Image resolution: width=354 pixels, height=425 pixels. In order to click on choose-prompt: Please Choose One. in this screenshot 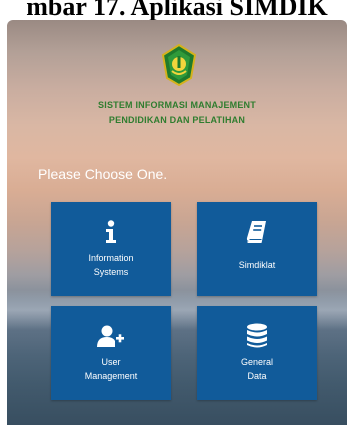, I will do `click(103, 174)`.